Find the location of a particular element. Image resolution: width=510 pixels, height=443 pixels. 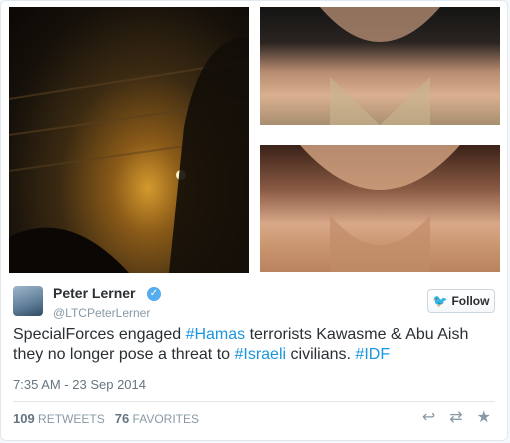

reply-icon: ↩ is located at coordinates (428, 417).